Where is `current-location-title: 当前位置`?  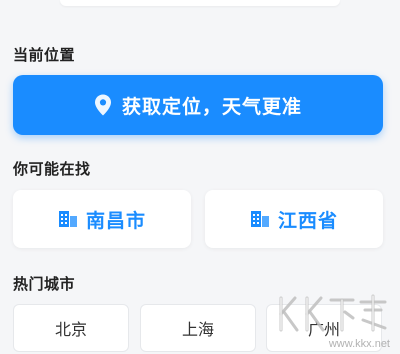 current-location-title: 当前位置 is located at coordinates (44, 55).